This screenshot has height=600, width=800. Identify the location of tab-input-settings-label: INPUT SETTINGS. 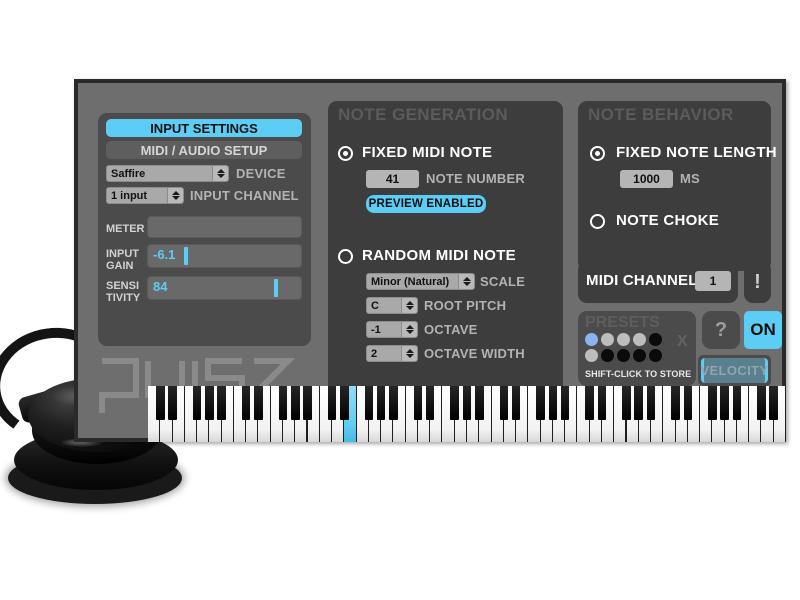
(204, 128).